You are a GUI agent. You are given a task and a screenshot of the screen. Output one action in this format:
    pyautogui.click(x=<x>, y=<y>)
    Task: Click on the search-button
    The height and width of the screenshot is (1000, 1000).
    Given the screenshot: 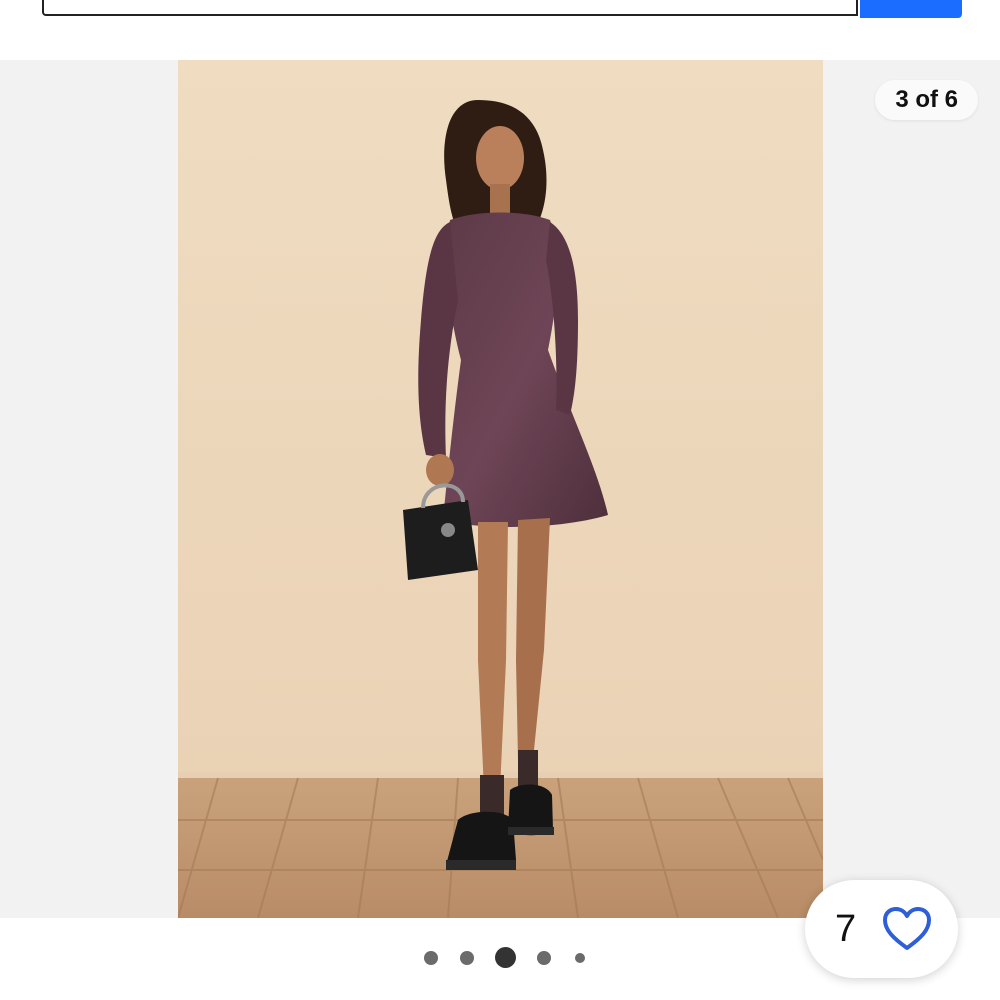 What is the action you would take?
    pyautogui.click(x=911, y=9)
    